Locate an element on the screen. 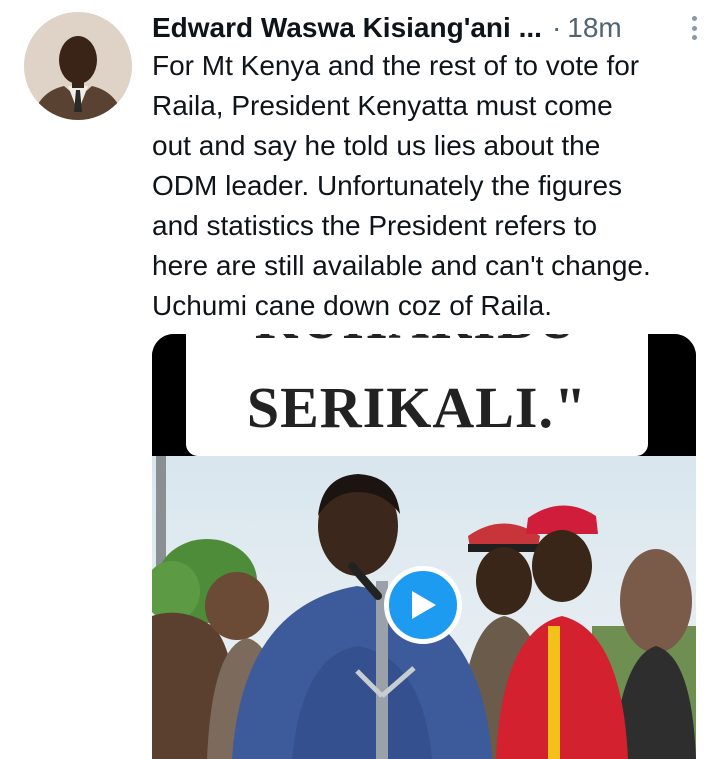 The width and height of the screenshot is (720, 759). tweet-header: Edward Waswa Kisiang'ani ... · 18m is located at coordinates (428, 28).